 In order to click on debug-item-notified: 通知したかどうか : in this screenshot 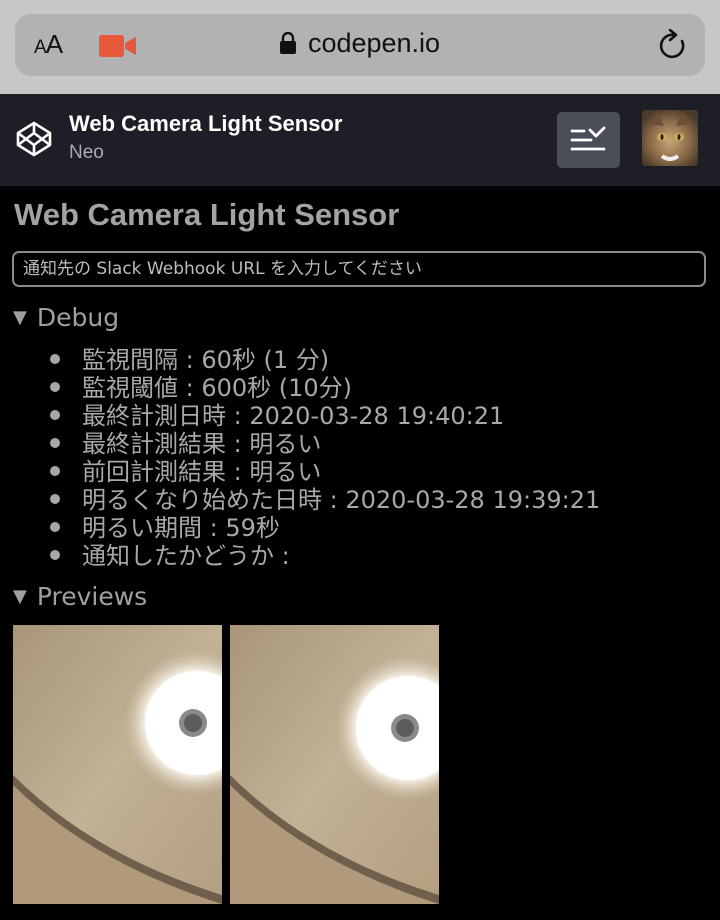, I will do `click(325, 556)`.